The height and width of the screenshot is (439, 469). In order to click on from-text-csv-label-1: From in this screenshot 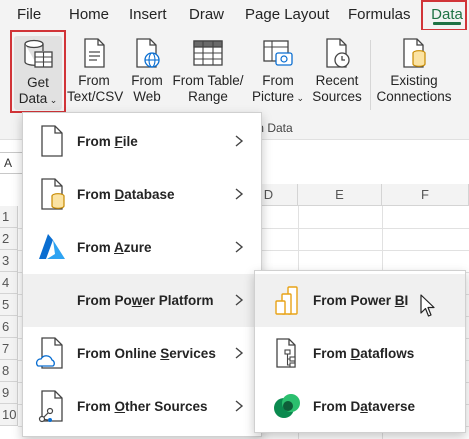, I will do `click(94, 80)`.